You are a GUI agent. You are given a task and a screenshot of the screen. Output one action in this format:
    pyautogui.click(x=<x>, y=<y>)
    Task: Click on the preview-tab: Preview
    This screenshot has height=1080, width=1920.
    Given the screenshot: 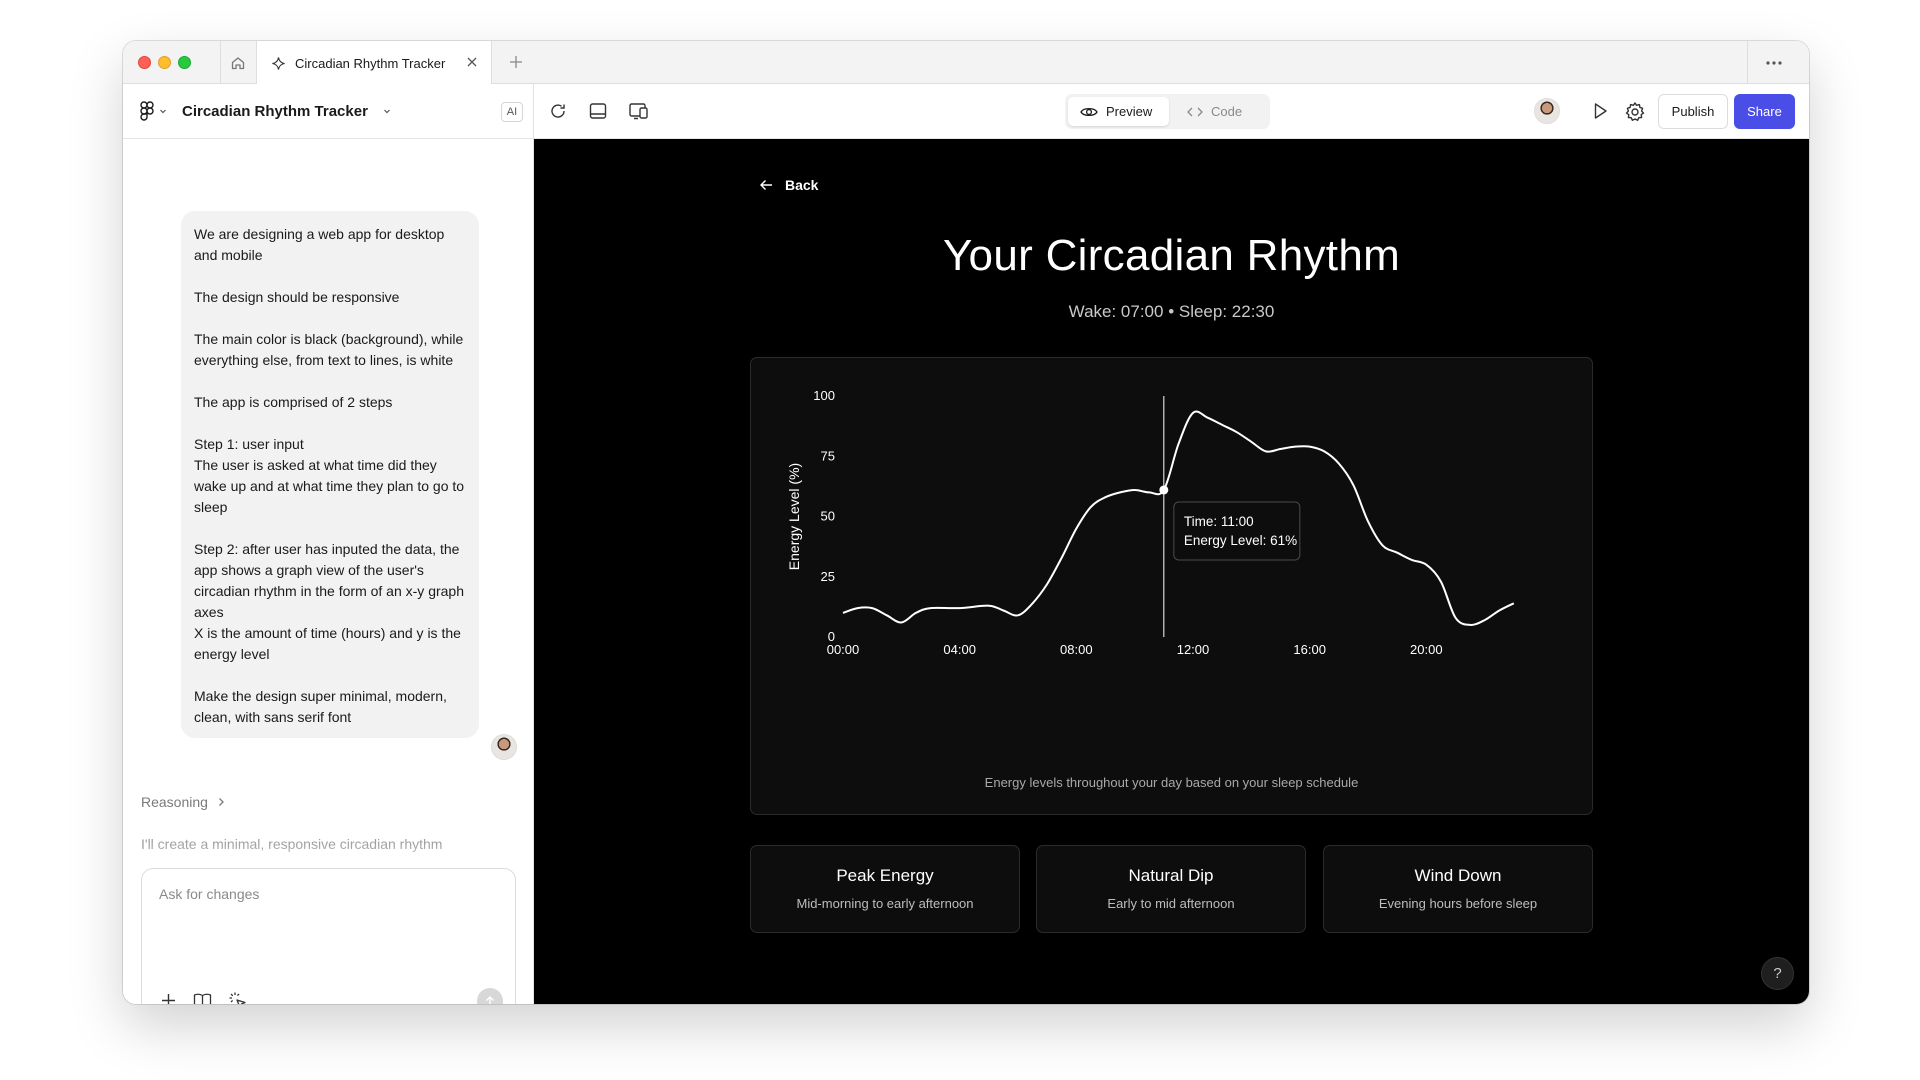 What is the action you would take?
    pyautogui.click(x=1118, y=111)
    